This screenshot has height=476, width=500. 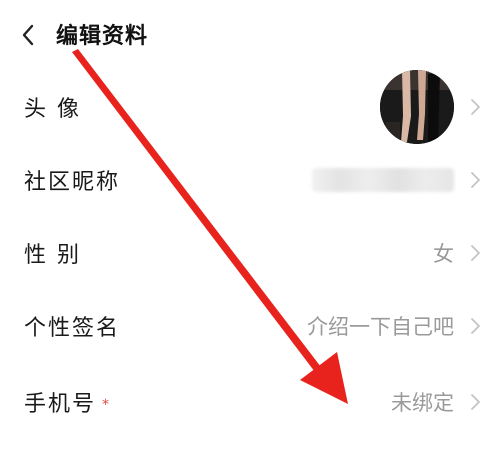 I want to click on avatar, so click(x=417, y=107).